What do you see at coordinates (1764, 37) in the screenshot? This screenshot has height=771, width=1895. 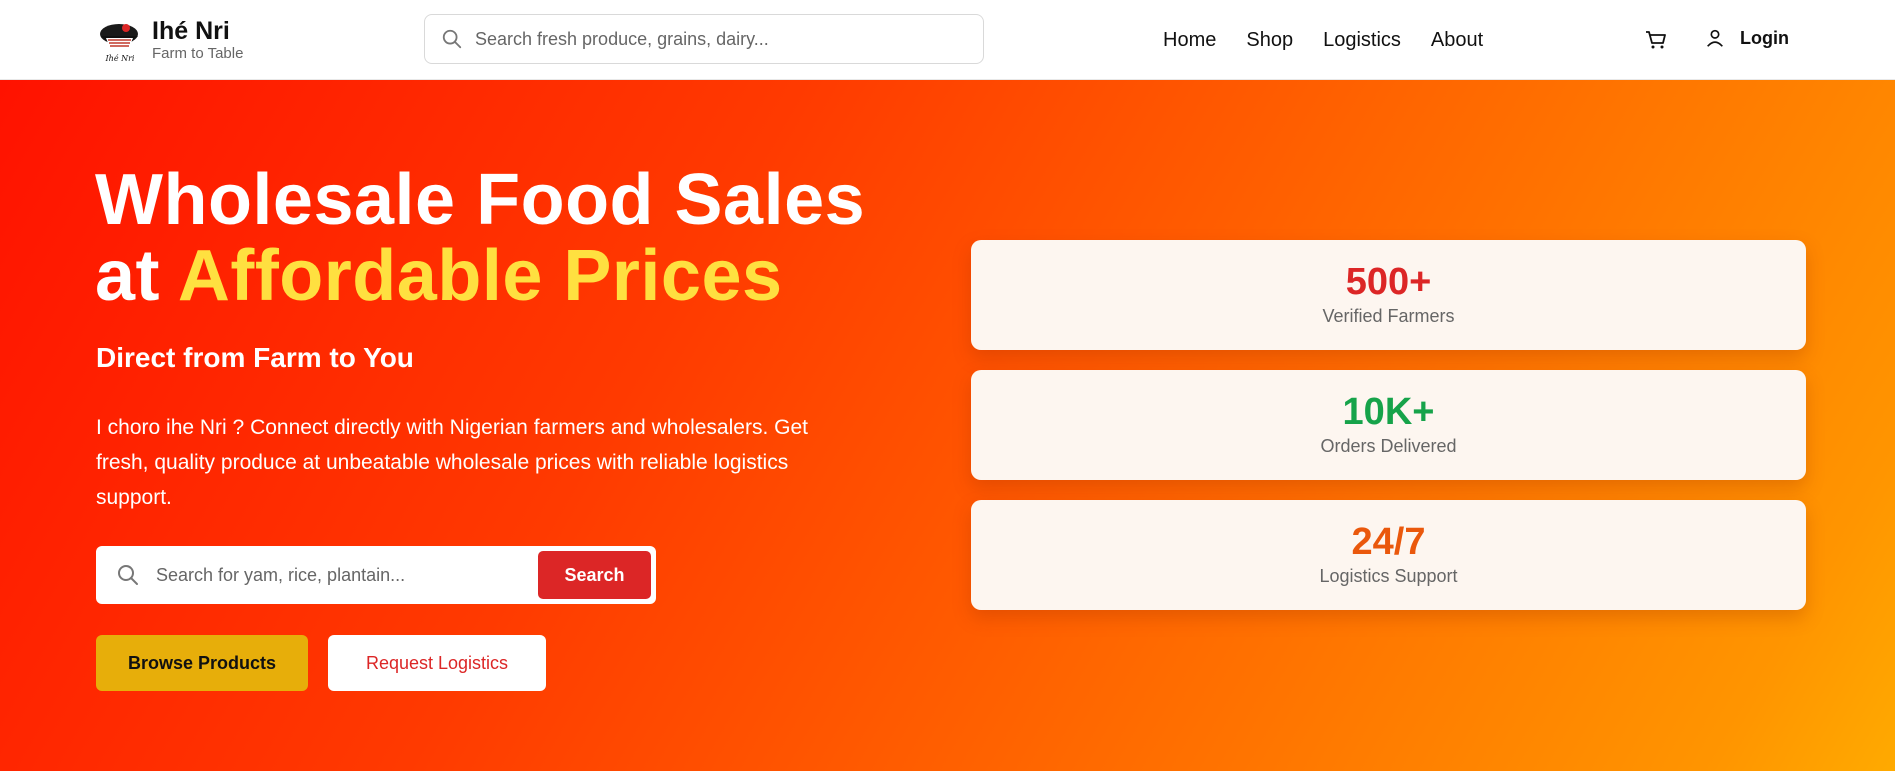 I see `login-label: Login` at bounding box center [1764, 37].